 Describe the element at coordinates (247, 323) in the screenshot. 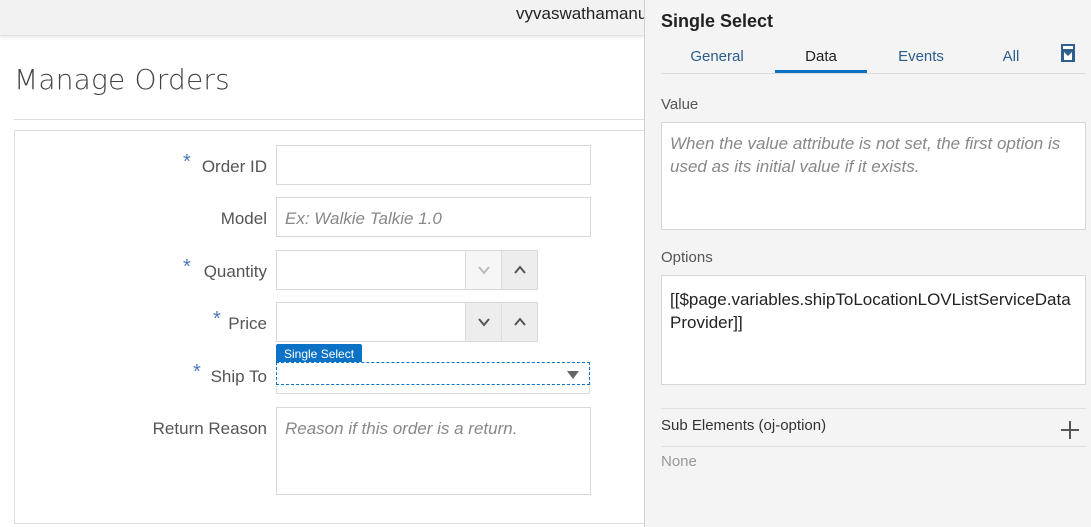

I see `price-label: Price` at that location.